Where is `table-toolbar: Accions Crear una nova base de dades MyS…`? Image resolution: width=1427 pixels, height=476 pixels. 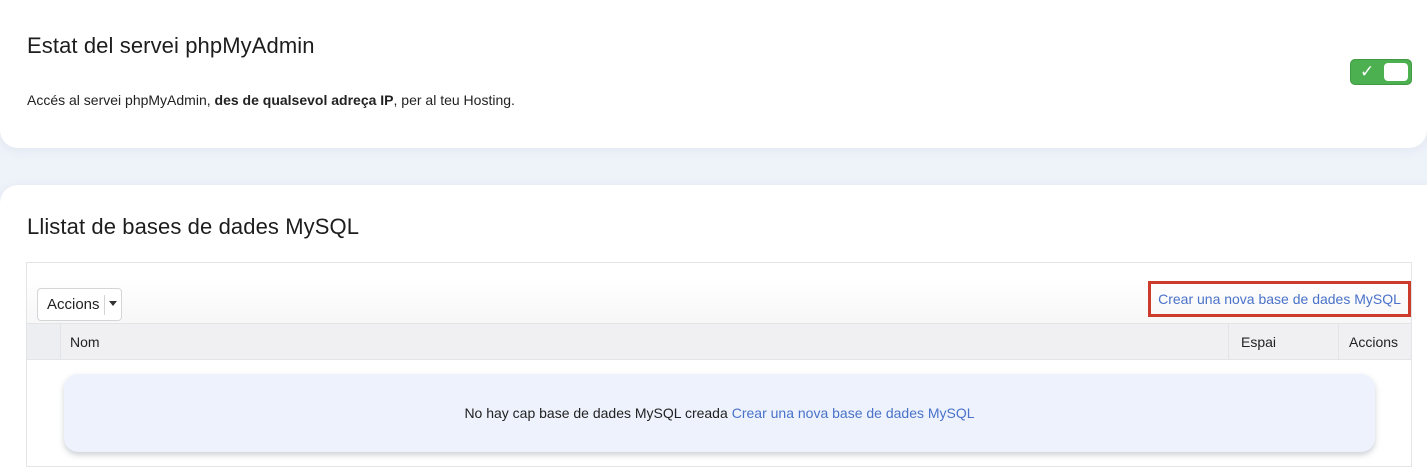 table-toolbar: Accions Crear una nova base de dades MyS… is located at coordinates (719, 300).